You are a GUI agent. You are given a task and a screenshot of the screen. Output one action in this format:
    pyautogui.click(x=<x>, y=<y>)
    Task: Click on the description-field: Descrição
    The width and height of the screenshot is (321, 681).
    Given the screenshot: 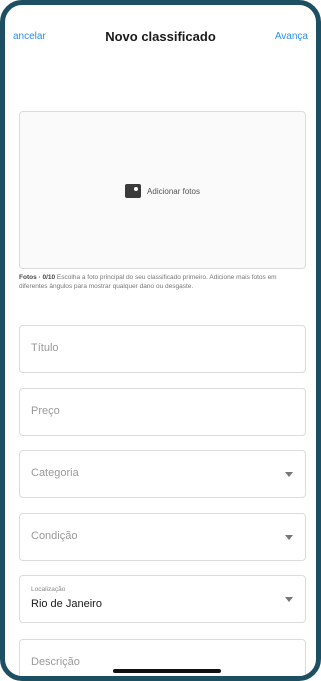 What is the action you would take?
    pyautogui.click(x=162, y=657)
    